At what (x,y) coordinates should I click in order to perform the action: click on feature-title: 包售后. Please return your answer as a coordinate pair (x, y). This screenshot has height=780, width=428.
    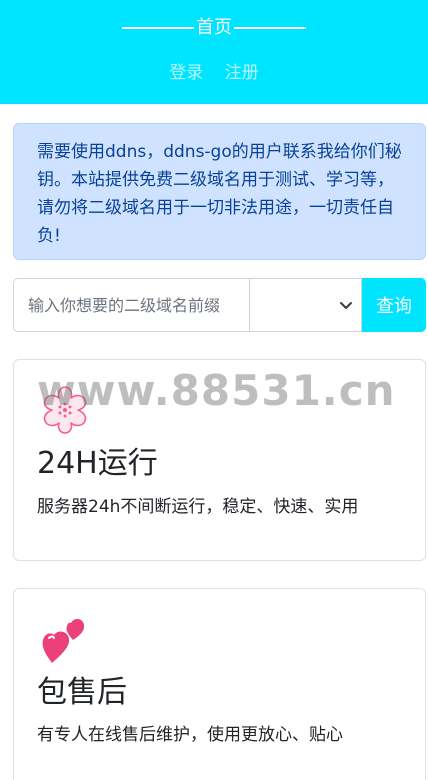
    Looking at the image, I should click on (82, 692).